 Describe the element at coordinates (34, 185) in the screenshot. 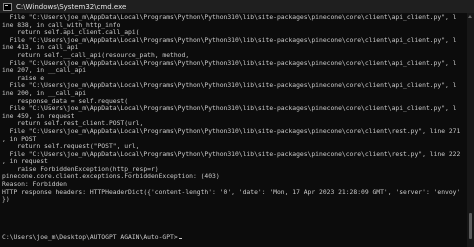

I see `console-line: Reason: Forbidden` at that location.